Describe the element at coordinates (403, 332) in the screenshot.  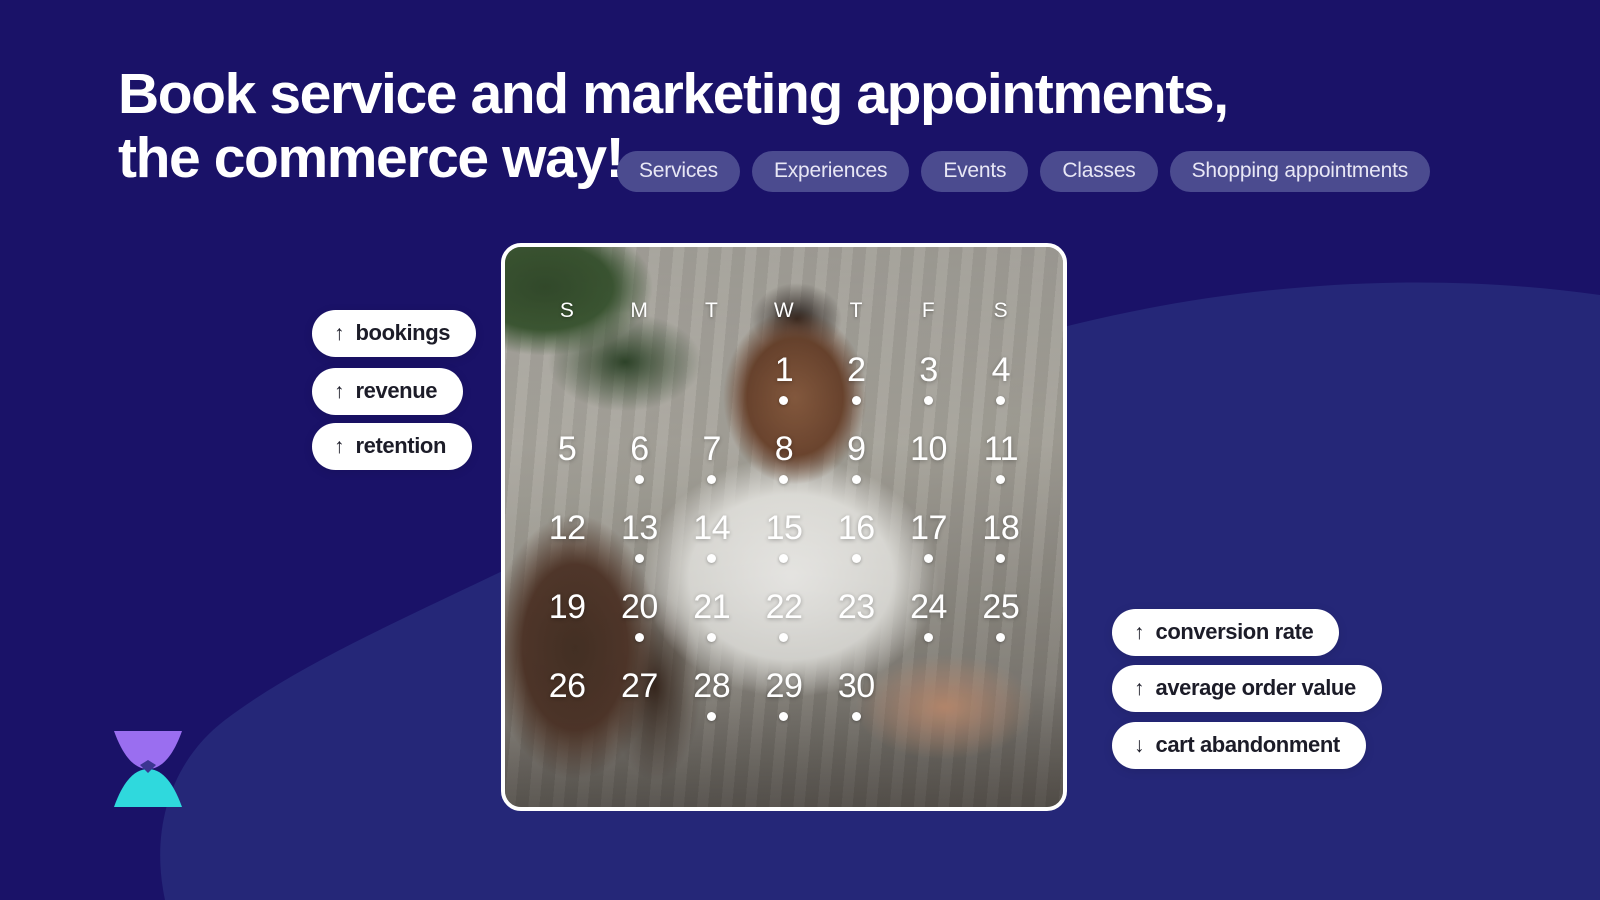
I see `metric-label-bookings: bookings` at that location.